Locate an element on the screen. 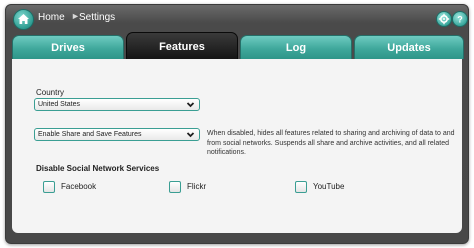 This screenshot has height=248, width=474. youtube-label: YouTube is located at coordinates (329, 186).